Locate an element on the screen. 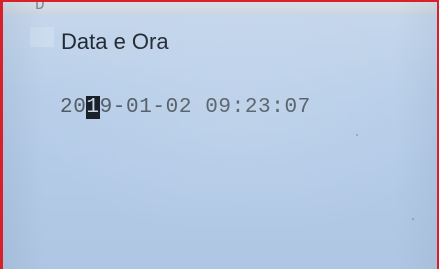 The width and height of the screenshot is (439, 269). datetime-before-cursor: 20 is located at coordinates (73, 107).